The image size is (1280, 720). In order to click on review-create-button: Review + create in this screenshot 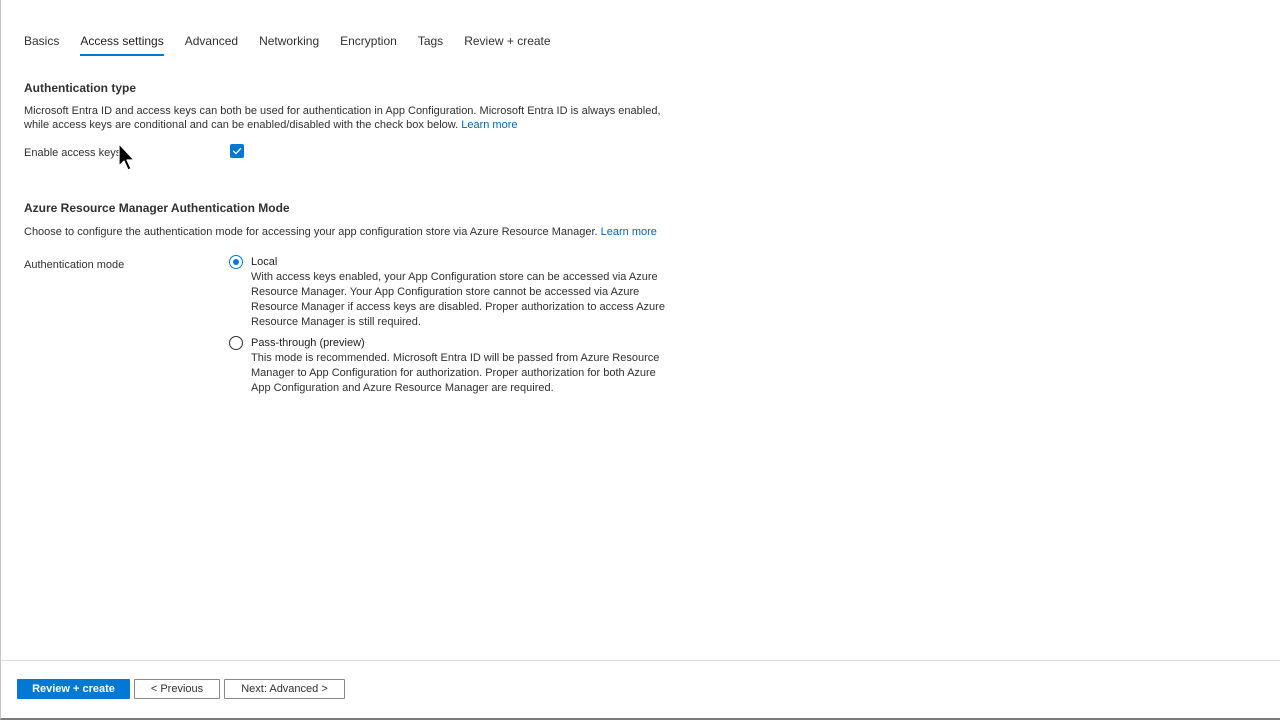, I will do `click(73, 689)`.